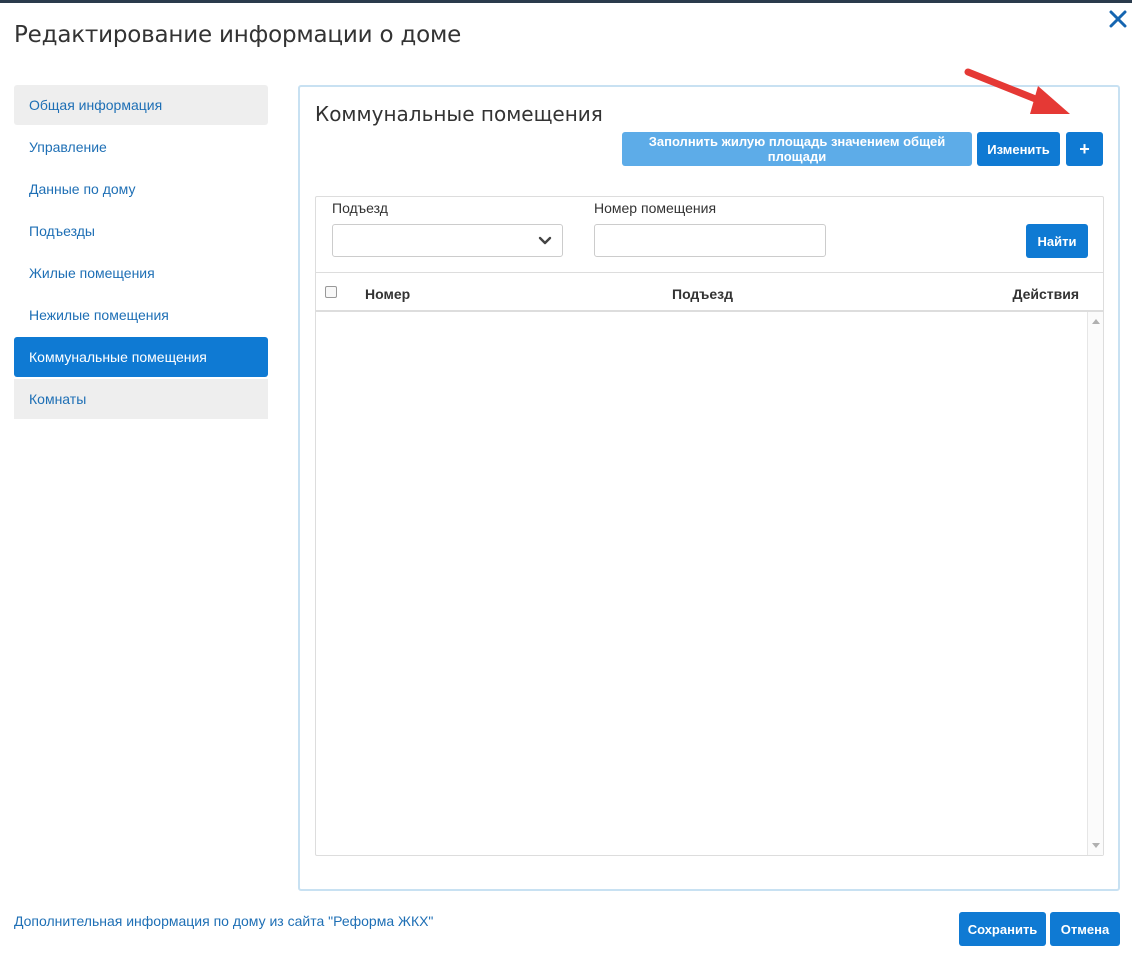  Describe the element at coordinates (141, 189) in the screenshot. I see `sidebar-item-house-data: Данные по дому` at that location.